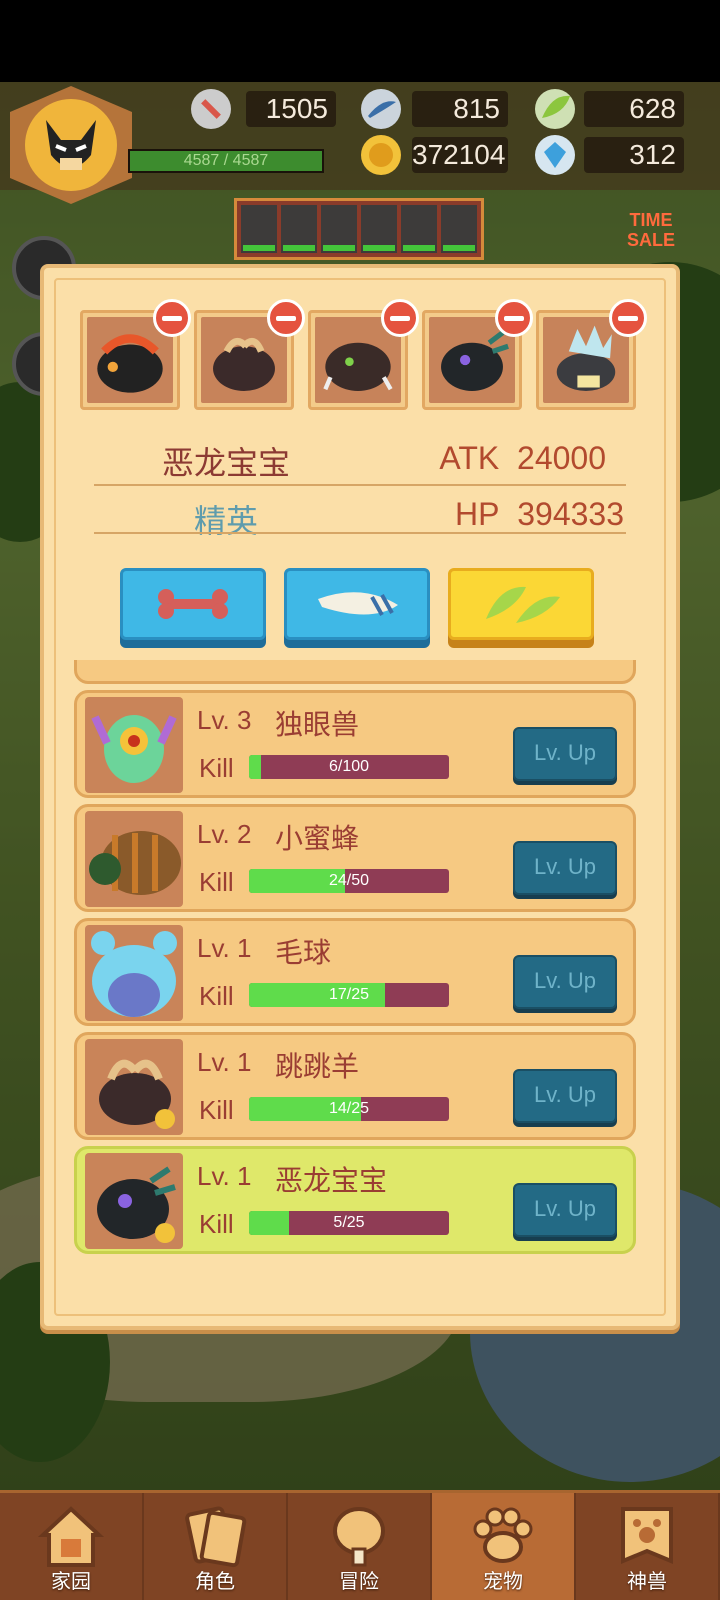 This screenshot has width=720, height=1600. Describe the element at coordinates (355, 672) in the screenshot. I see `list-item-partial` at that location.